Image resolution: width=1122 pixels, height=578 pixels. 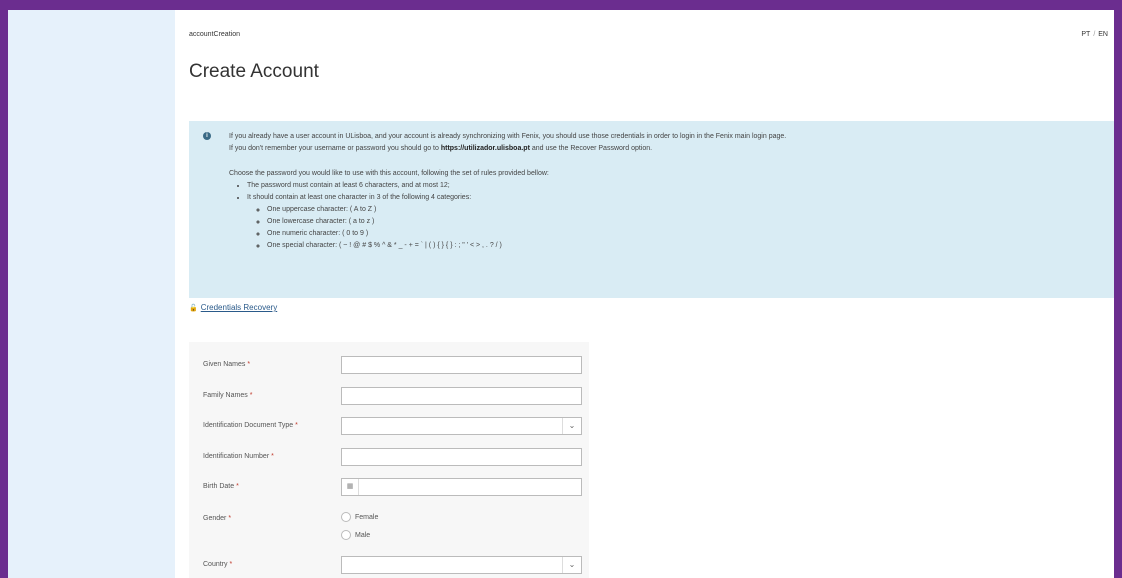 What do you see at coordinates (1085, 34) in the screenshot?
I see `lang-pt-link: PT` at bounding box center [1085, 34].